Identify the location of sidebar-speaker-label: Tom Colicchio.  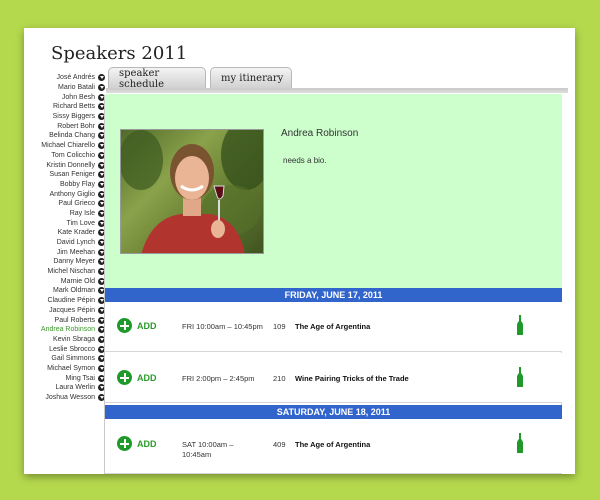
(73, 155).